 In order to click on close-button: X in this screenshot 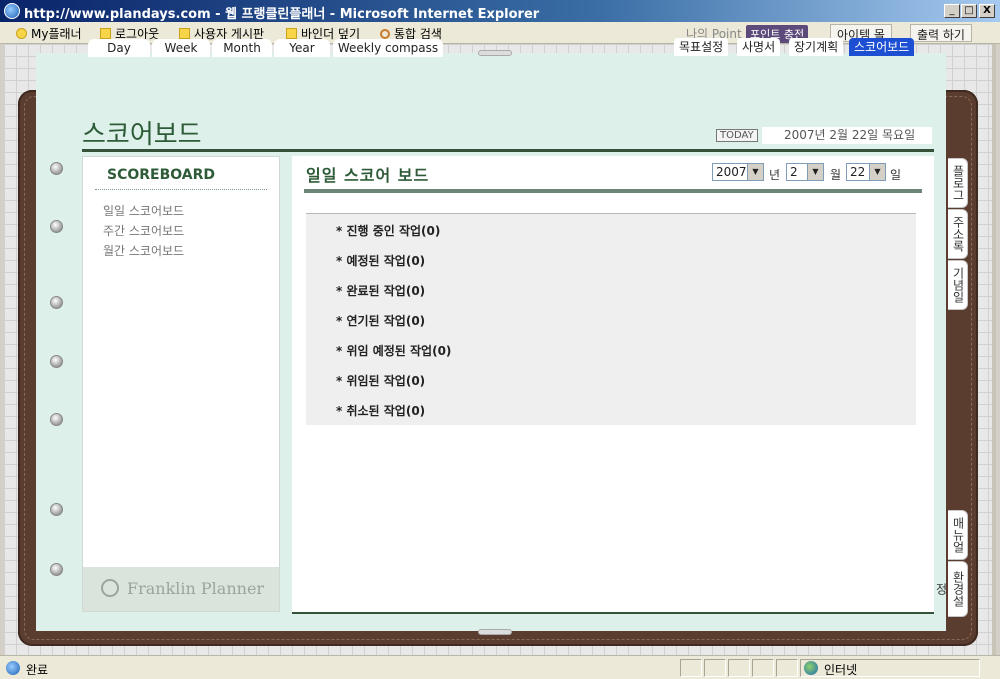, I will do `click(987, 11)`.